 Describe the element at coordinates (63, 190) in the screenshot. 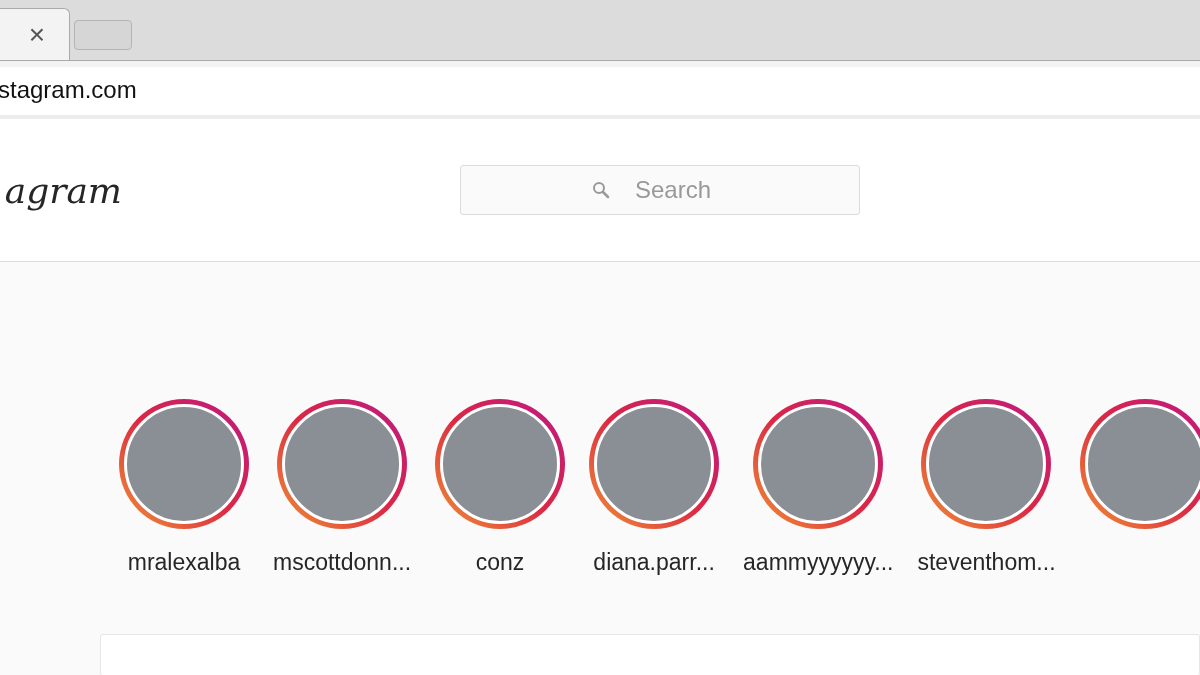

I see `logo: agram` at that location.